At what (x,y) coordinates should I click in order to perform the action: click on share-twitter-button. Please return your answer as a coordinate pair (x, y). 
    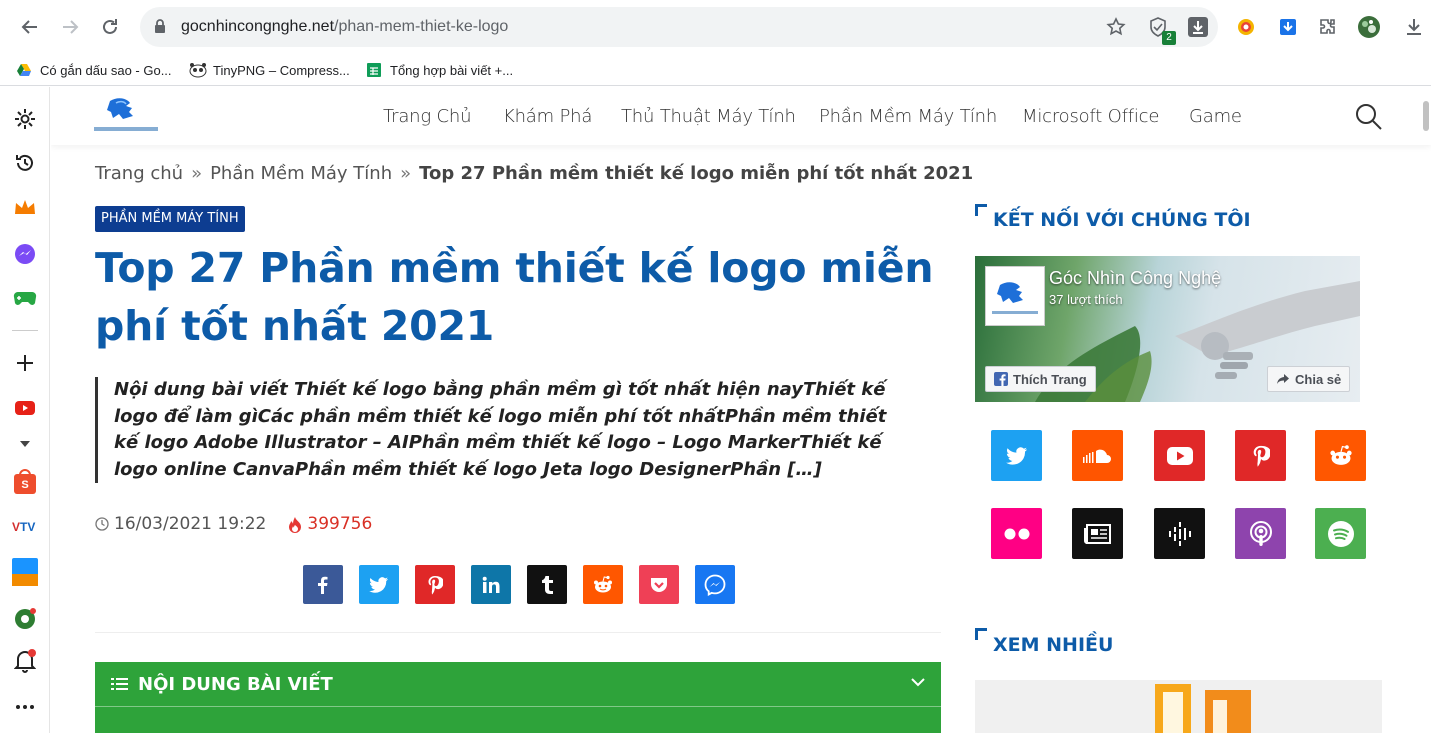
    Looking at the image, I should click on (379, 584).